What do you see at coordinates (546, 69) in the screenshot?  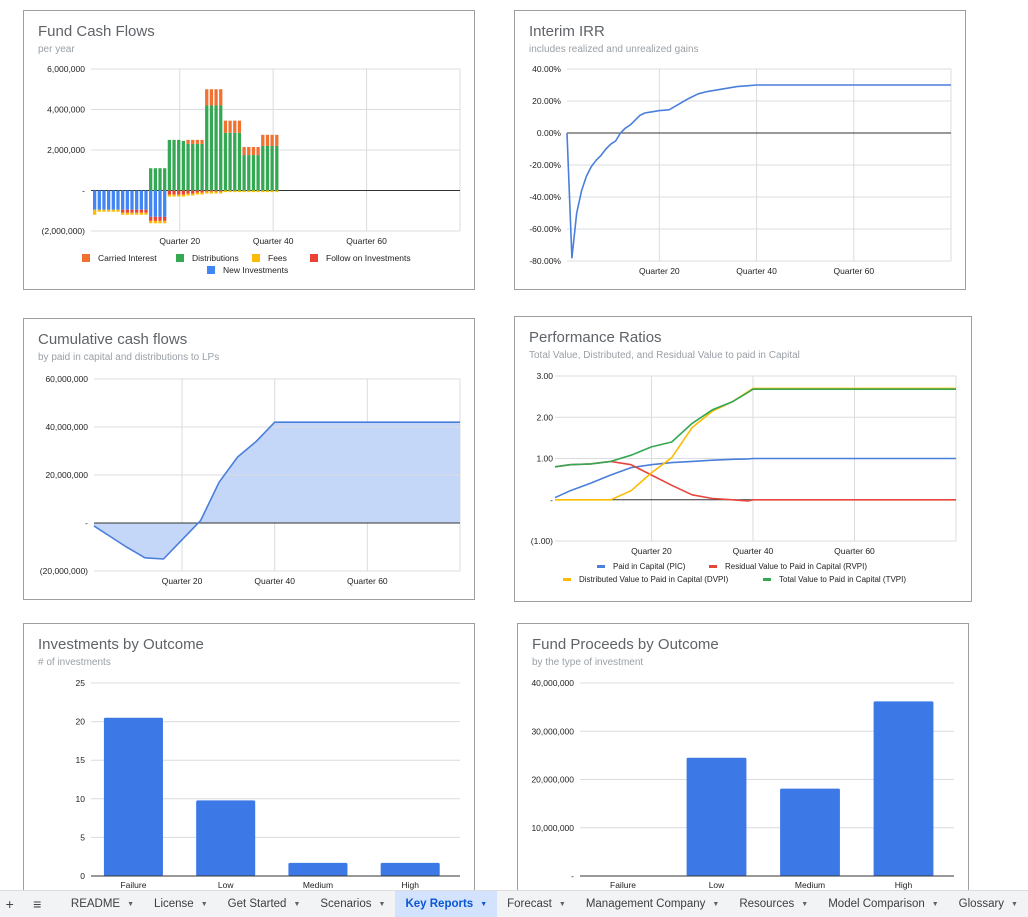 I see `y-tick-label: 40.00%` at bounding box center [546, 69].